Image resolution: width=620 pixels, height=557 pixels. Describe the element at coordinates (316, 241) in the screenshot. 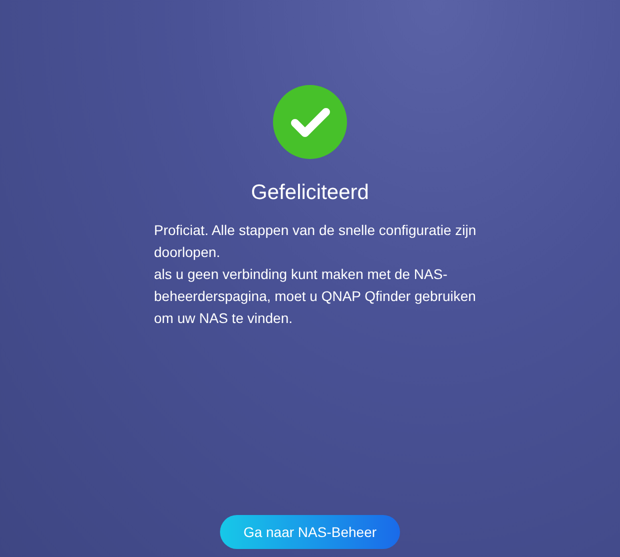

I see `message-text: Proficiat. Alle stappen van de snelle configuratie zijn doorlopen.` at that location.